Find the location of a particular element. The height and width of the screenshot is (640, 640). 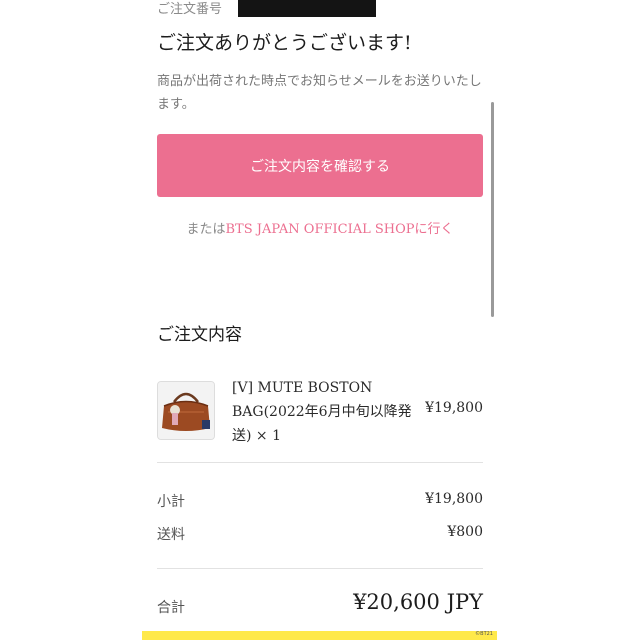

total-value: ¥20,600 JPY is located at coordinates (418, 602).